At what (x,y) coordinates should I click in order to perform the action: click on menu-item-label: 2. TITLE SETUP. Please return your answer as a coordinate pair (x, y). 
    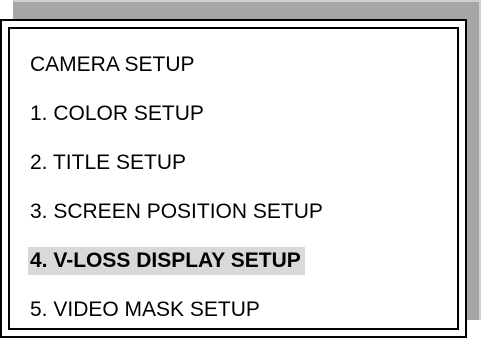
    Looking at the image, I should click on (108, 162).